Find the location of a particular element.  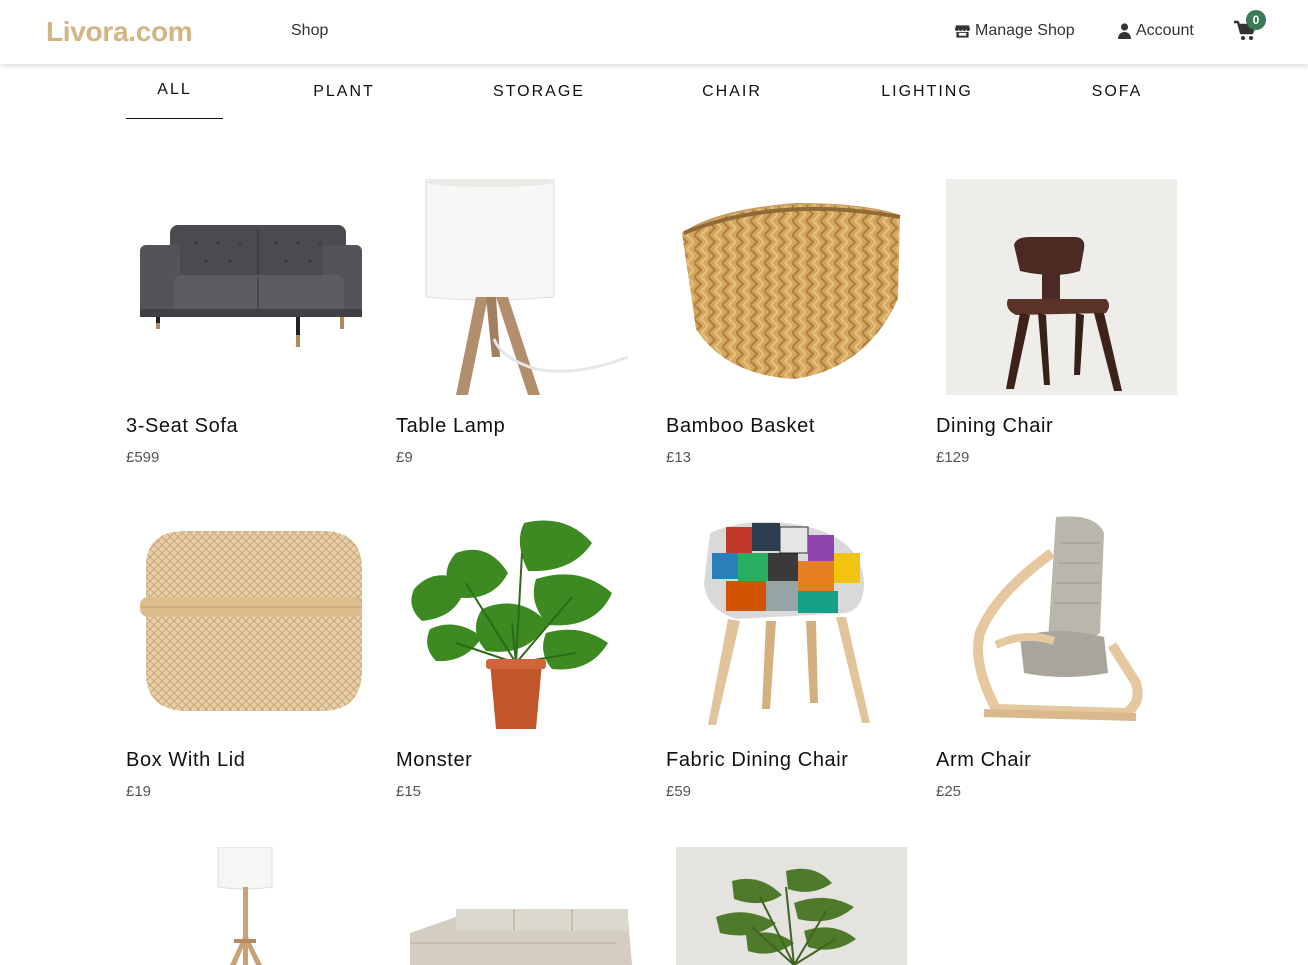

product-name: 3-Seat Sofa is located at coordinates (182, 426).